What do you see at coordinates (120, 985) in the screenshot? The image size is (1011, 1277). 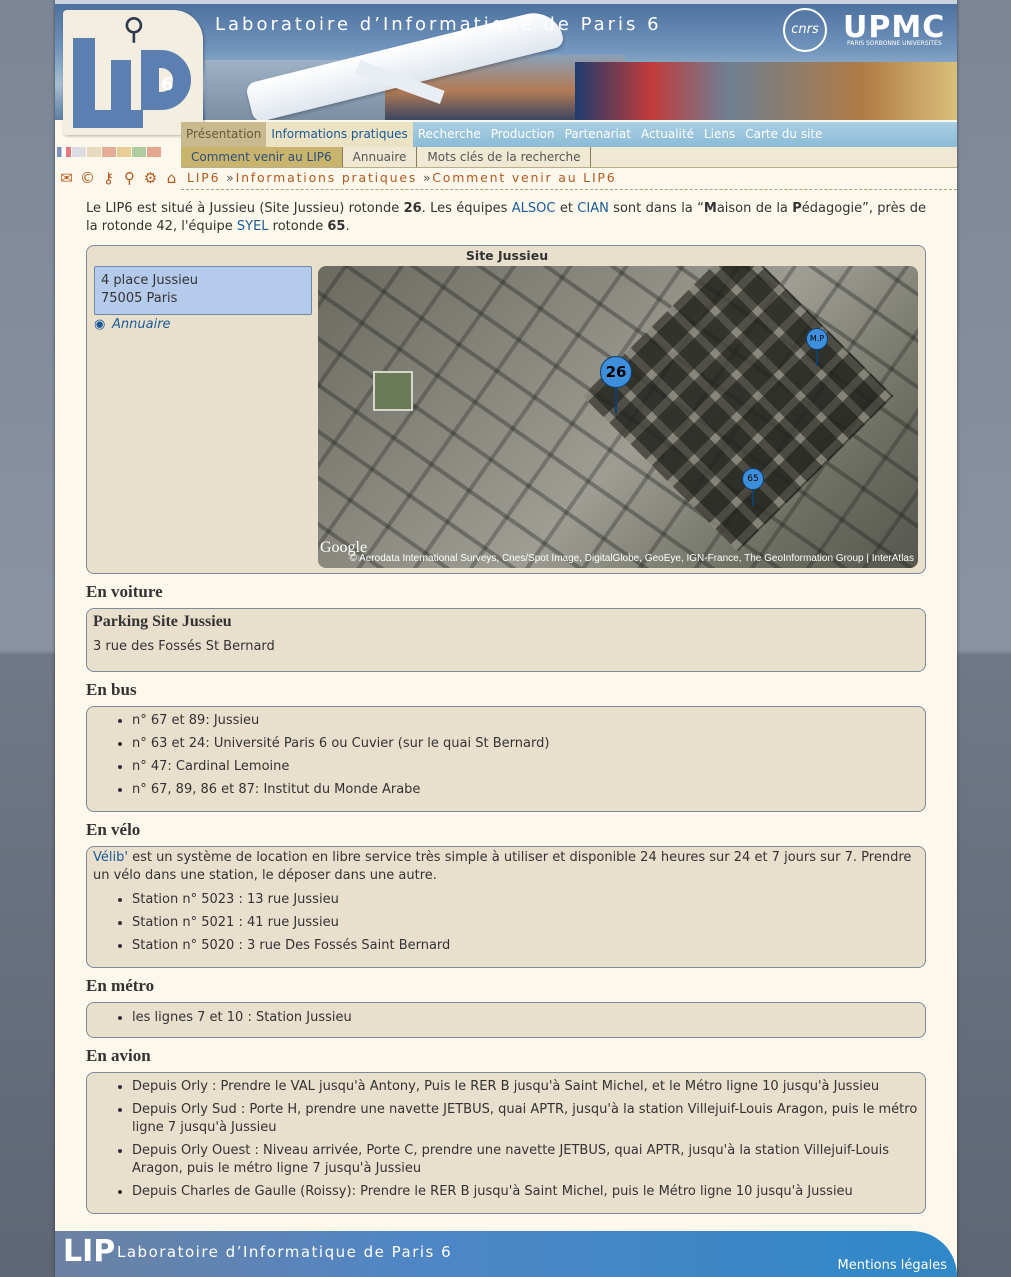 I see `heading-metro: En métro` at bounding box center [120, 985].